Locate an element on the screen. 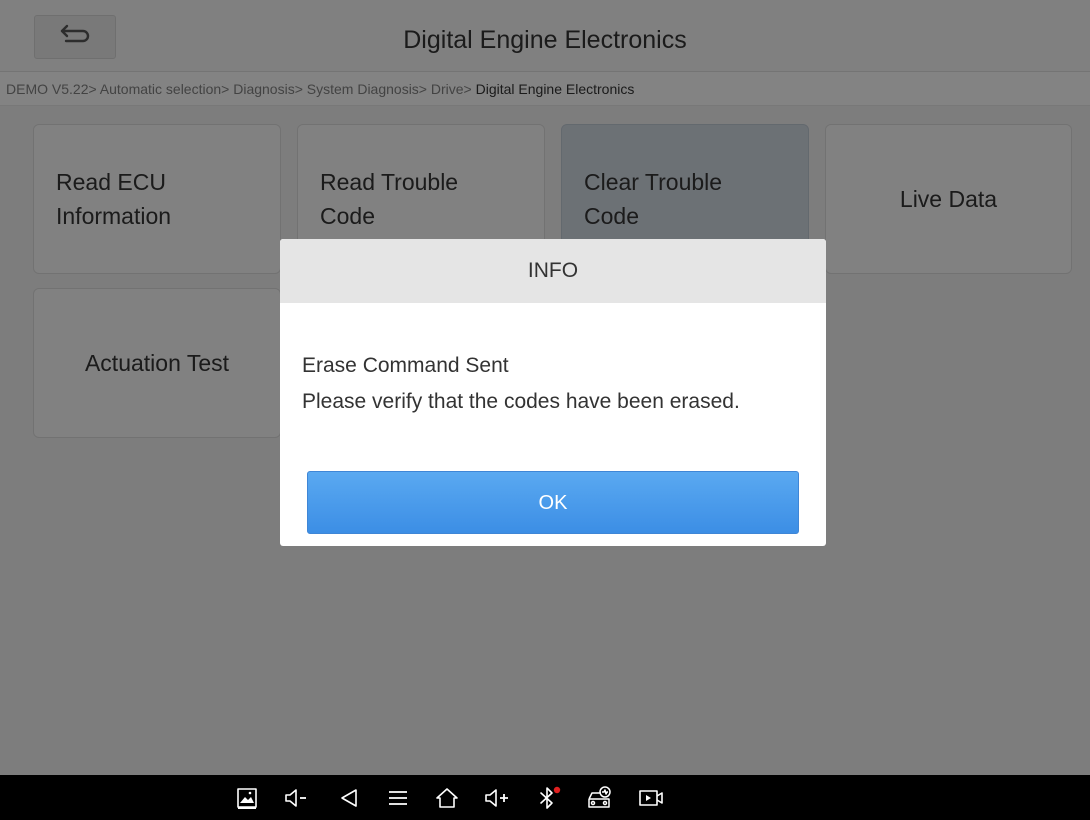 The height and width of the screenshot is (820, 1090). dialog-title: INFO is located at coordinates (553, 271).